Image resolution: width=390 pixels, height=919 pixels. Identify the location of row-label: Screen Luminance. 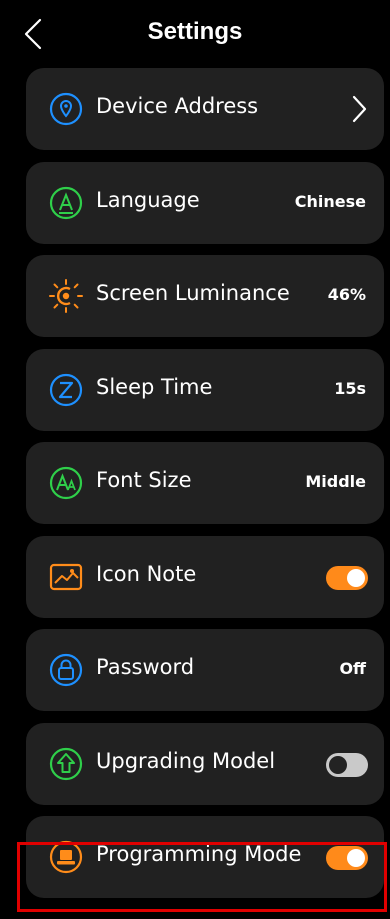
(193, 293).